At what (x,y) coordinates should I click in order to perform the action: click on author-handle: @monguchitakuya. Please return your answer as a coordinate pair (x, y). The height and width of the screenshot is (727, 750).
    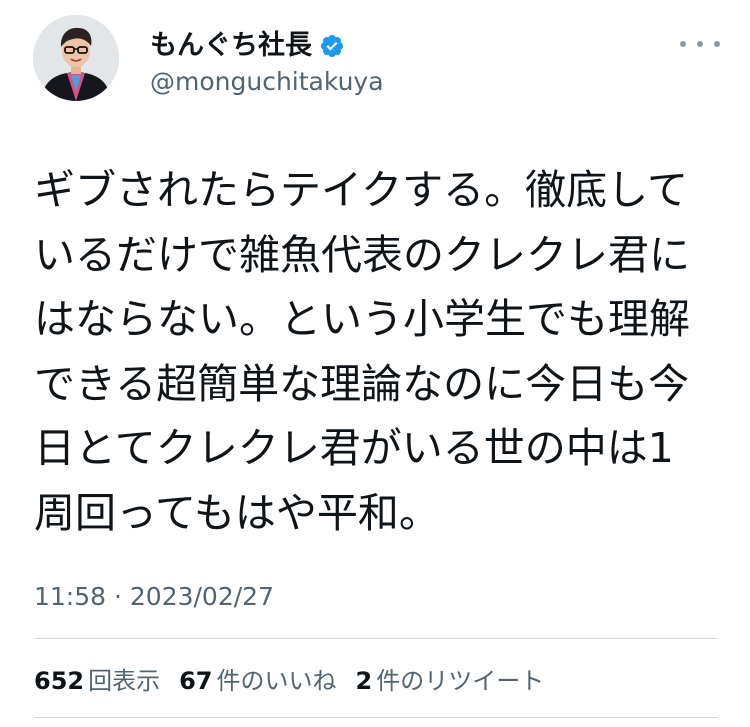
    Looking at the image, I should click on (267, 82).